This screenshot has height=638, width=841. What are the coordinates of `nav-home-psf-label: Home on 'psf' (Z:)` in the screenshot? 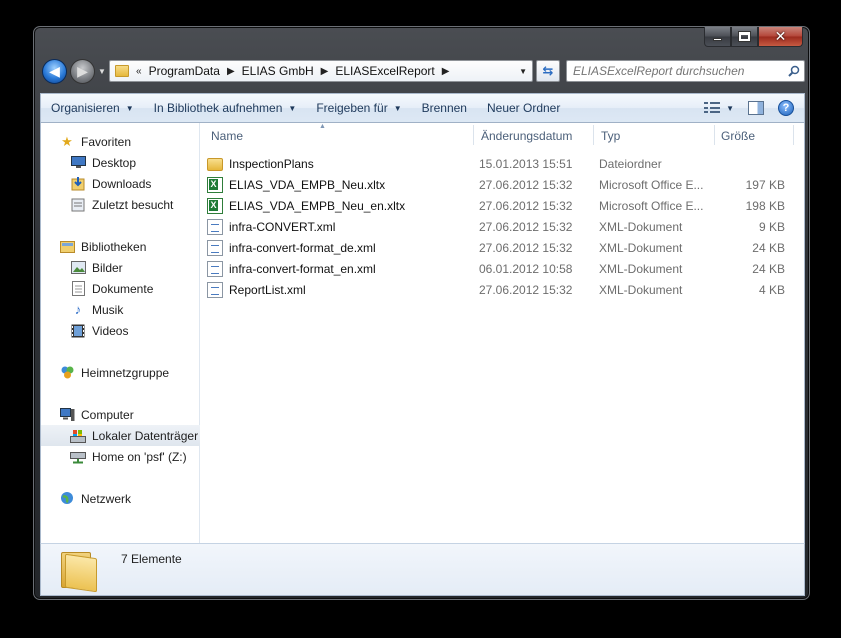 It's located at (139, 456).